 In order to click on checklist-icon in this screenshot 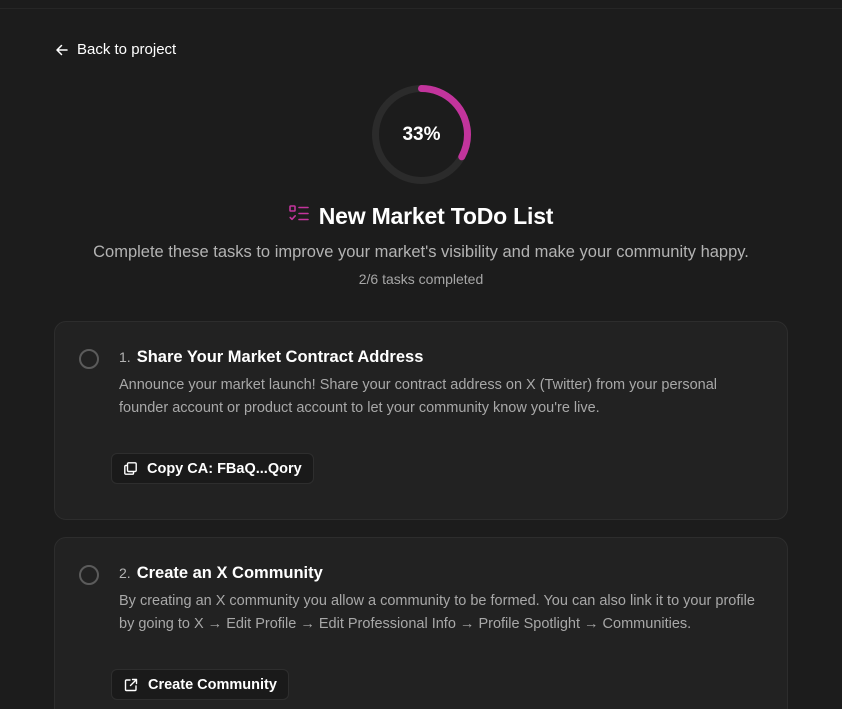, I will do `click(298, 216)`.